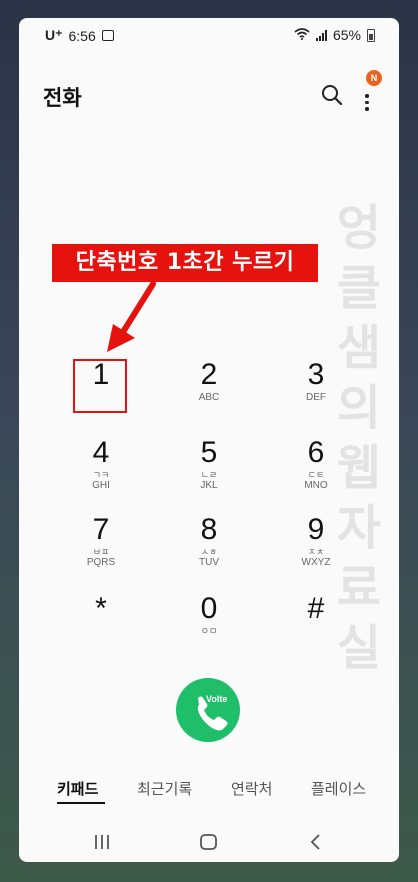 The height and width of the screenshot is (882, 418). I want to click on dial-key-3: 3 DEF, so click(316, 390).